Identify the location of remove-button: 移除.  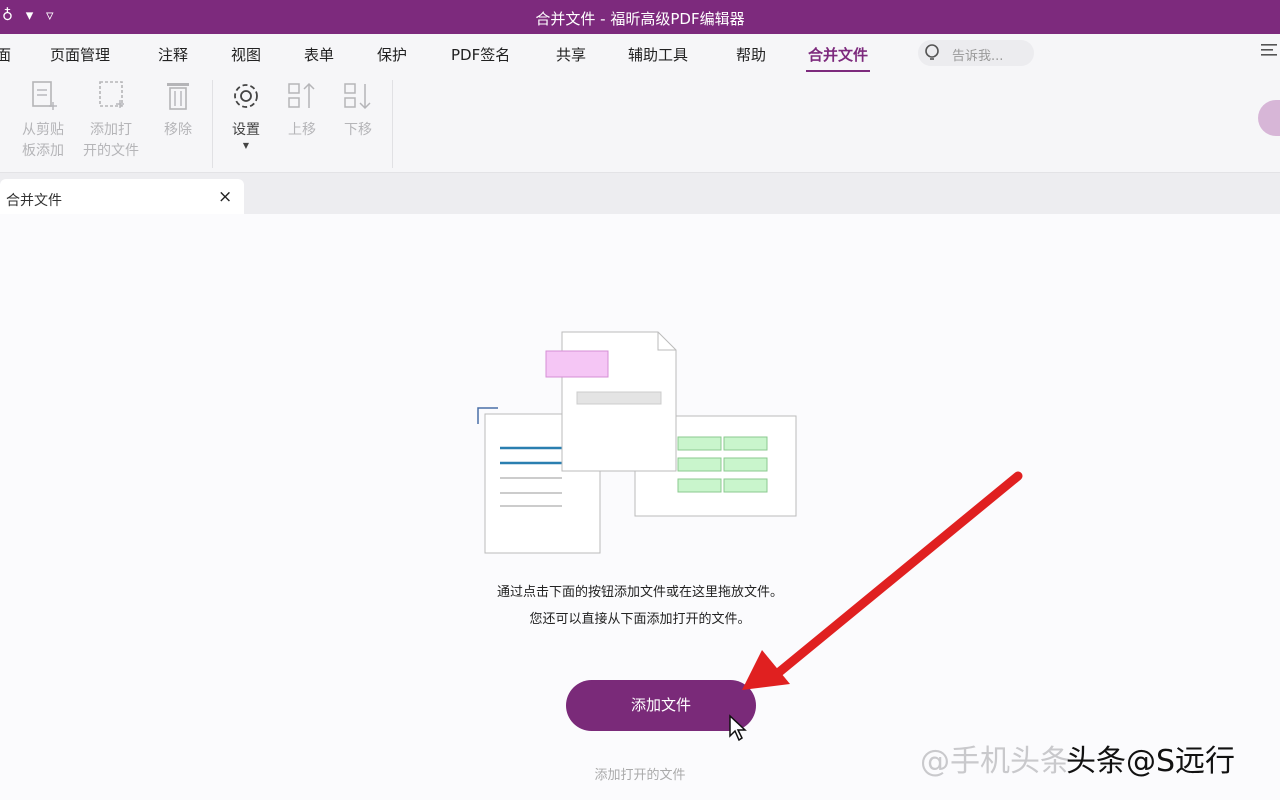
(178, 110).